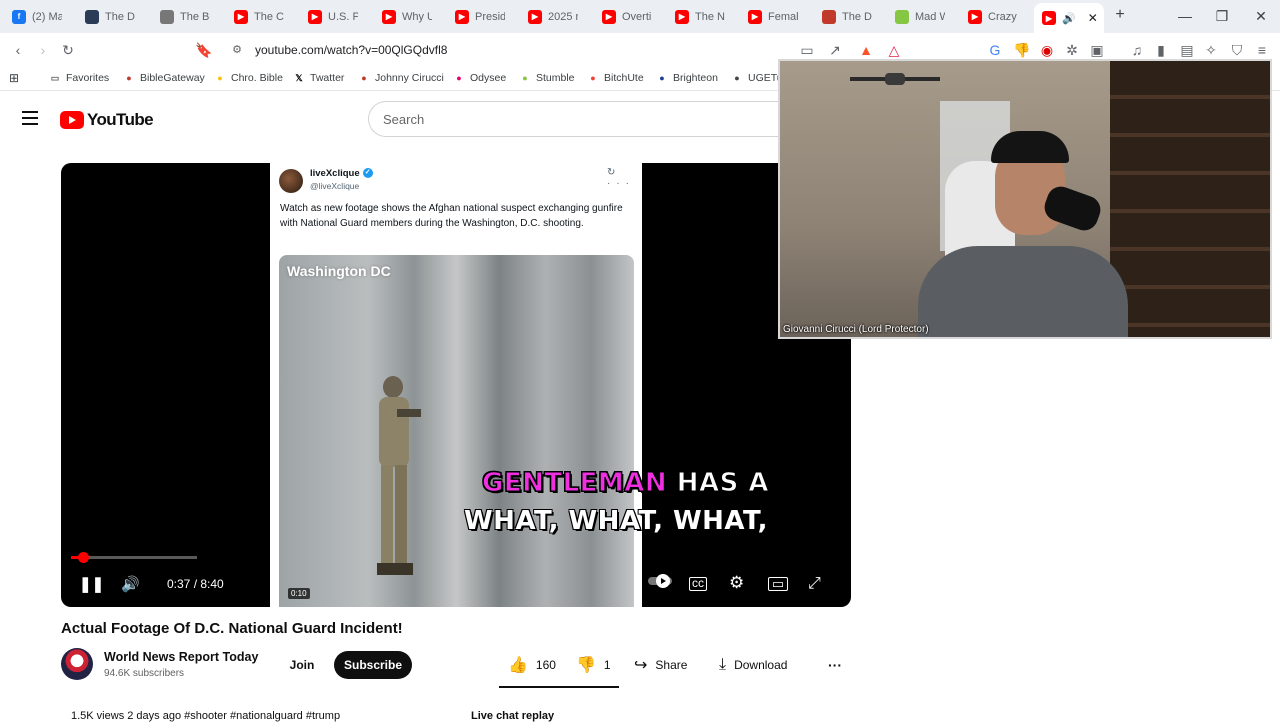  What do you see at coordinates (807, 50) in the screenshot?
I see `cast-icon: ▭` at bounding box center [807, 50].